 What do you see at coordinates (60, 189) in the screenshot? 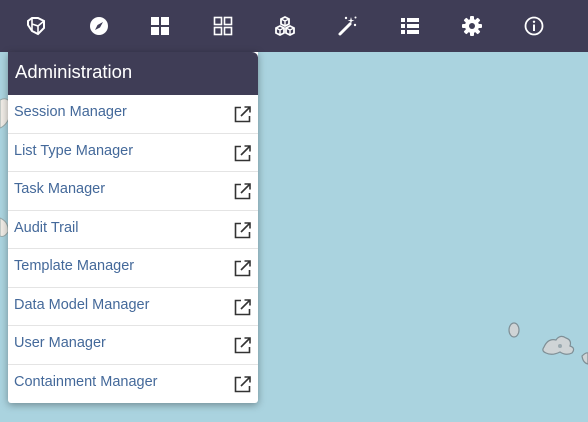
I see `menu-item-label: Task Manager` at bounding box center [60, 189].